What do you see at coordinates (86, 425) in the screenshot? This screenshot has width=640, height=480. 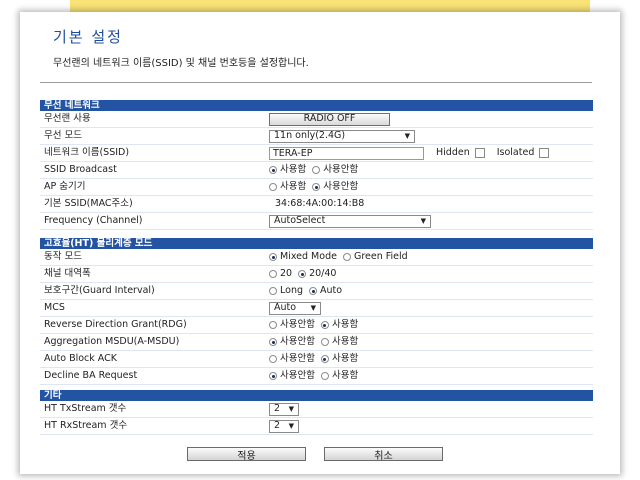 I see `rx-stream-label: HT RxStream 갯수` at bounding box center [86, 425].